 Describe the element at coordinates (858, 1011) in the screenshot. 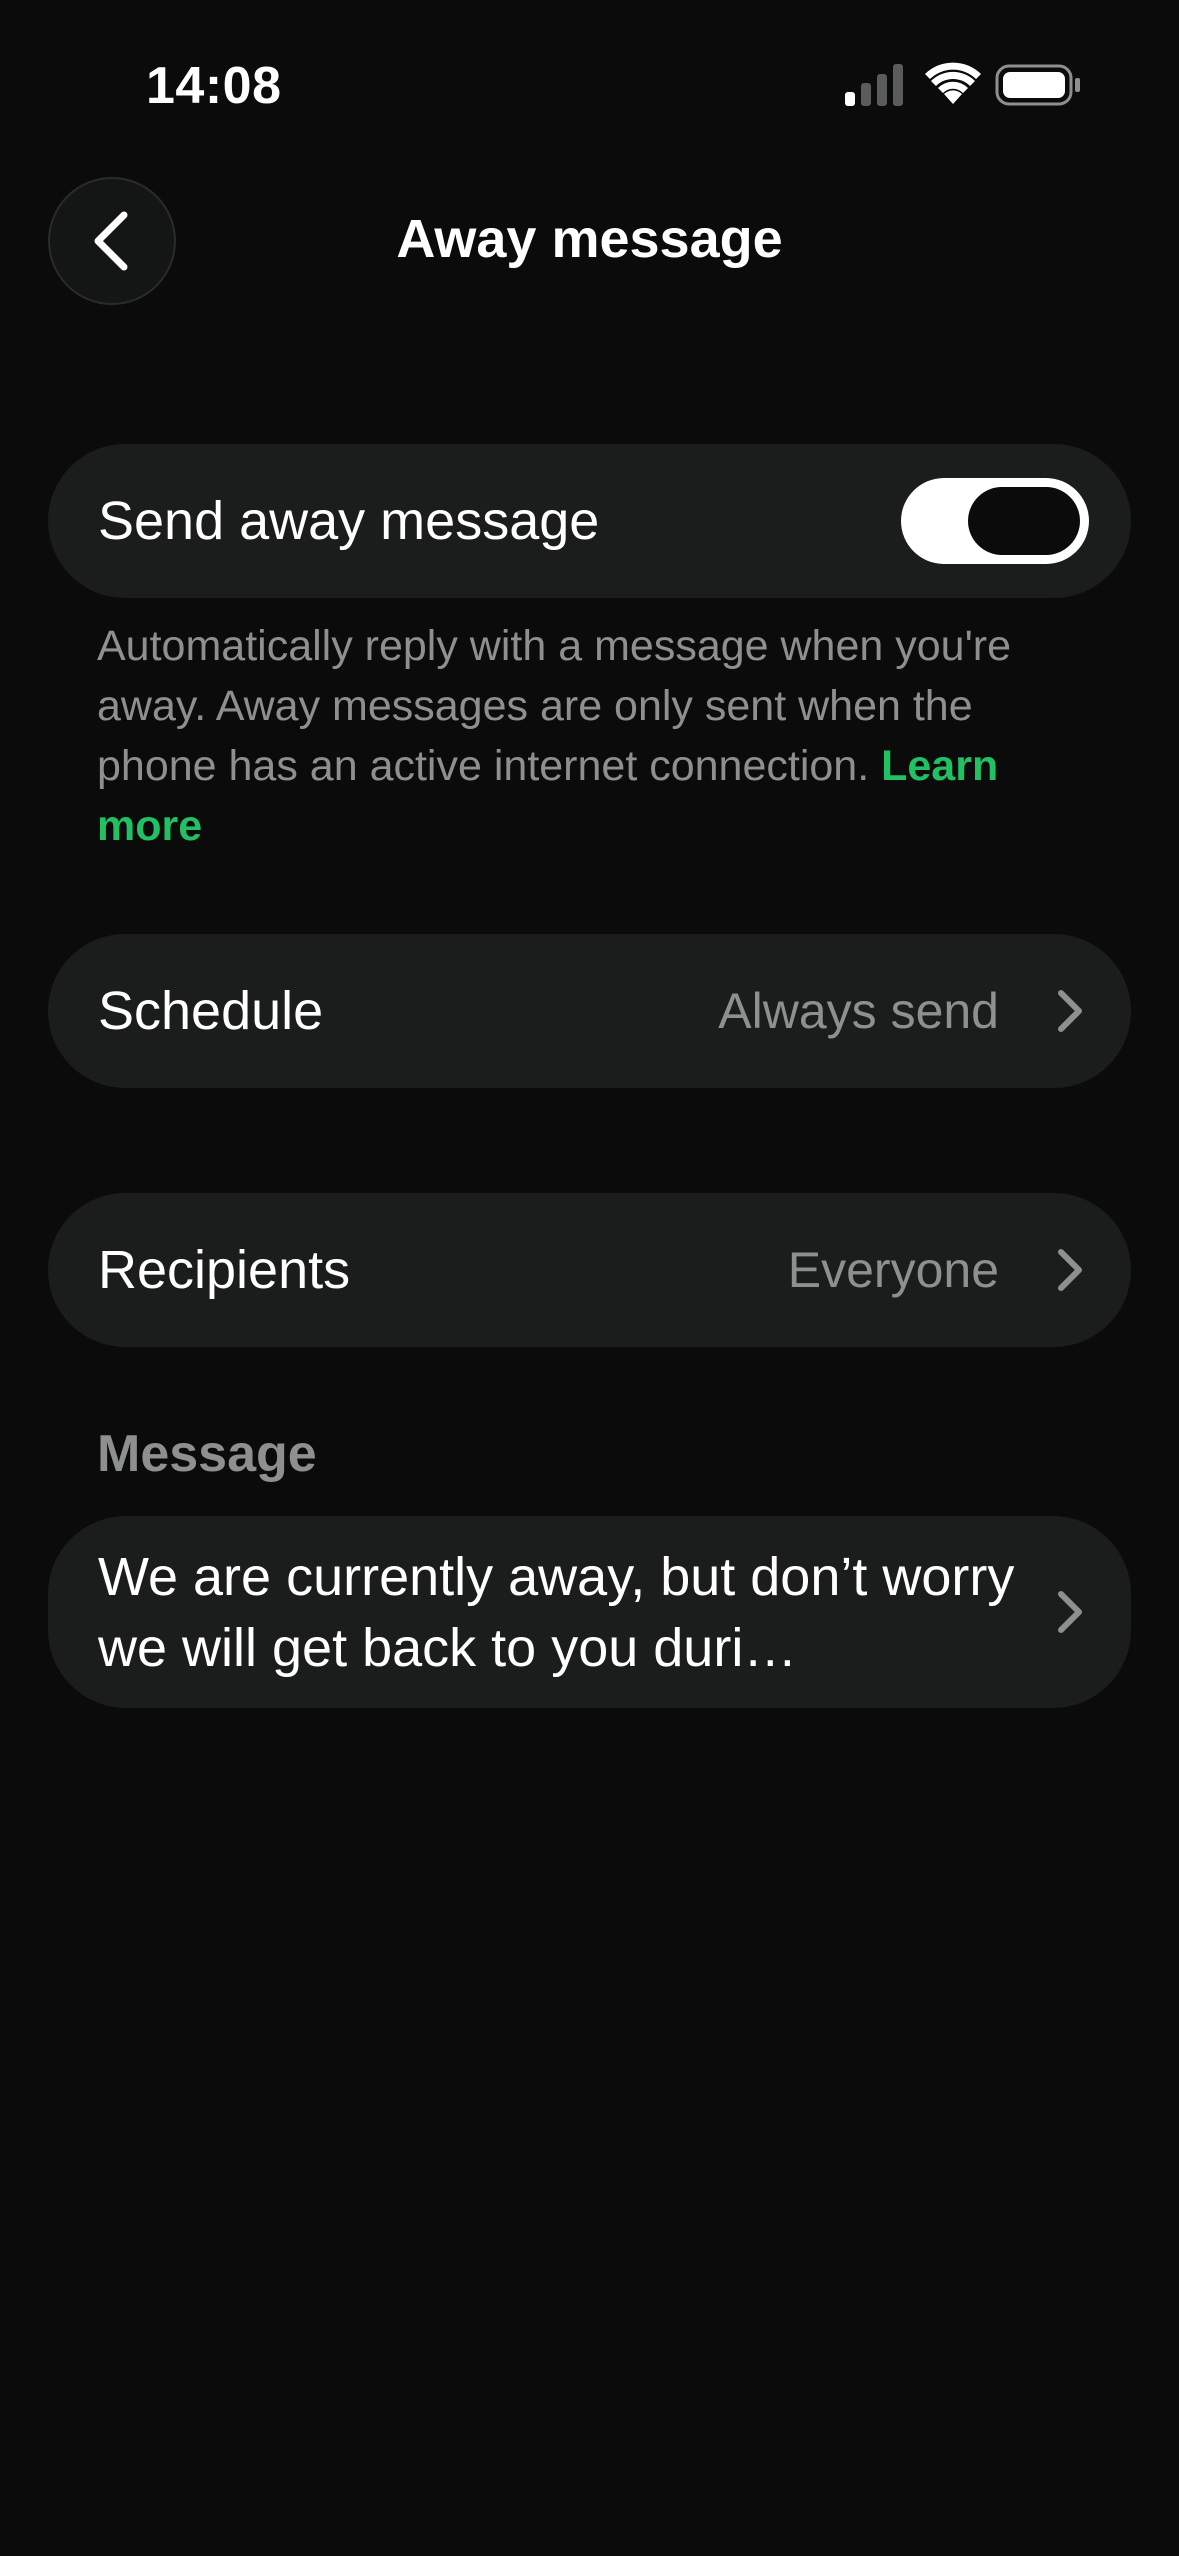

I see `schedule-value: Always send` at that location.